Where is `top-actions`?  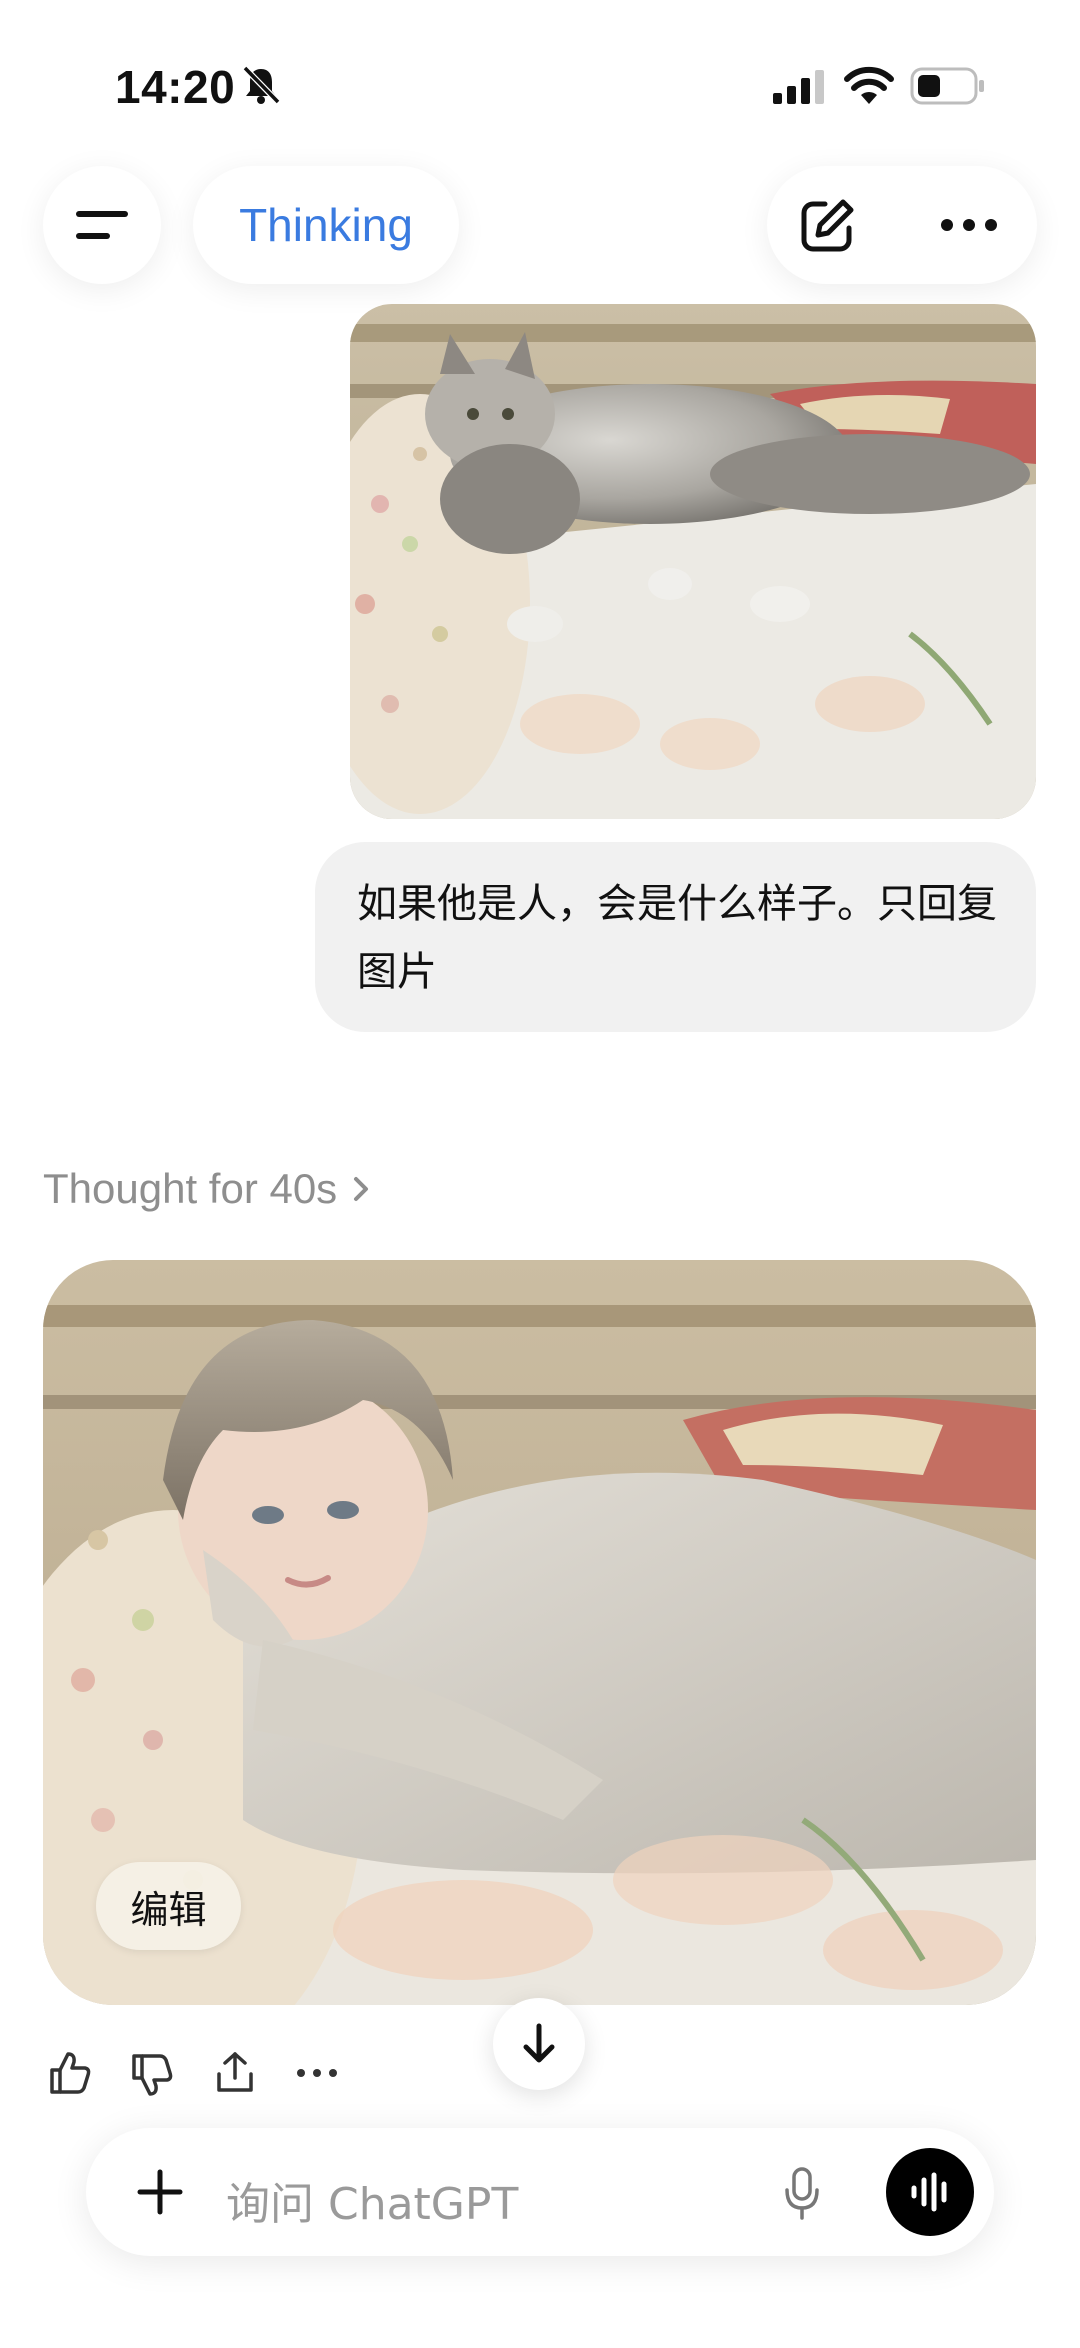 top-actions is located at coordinates (902, 225).